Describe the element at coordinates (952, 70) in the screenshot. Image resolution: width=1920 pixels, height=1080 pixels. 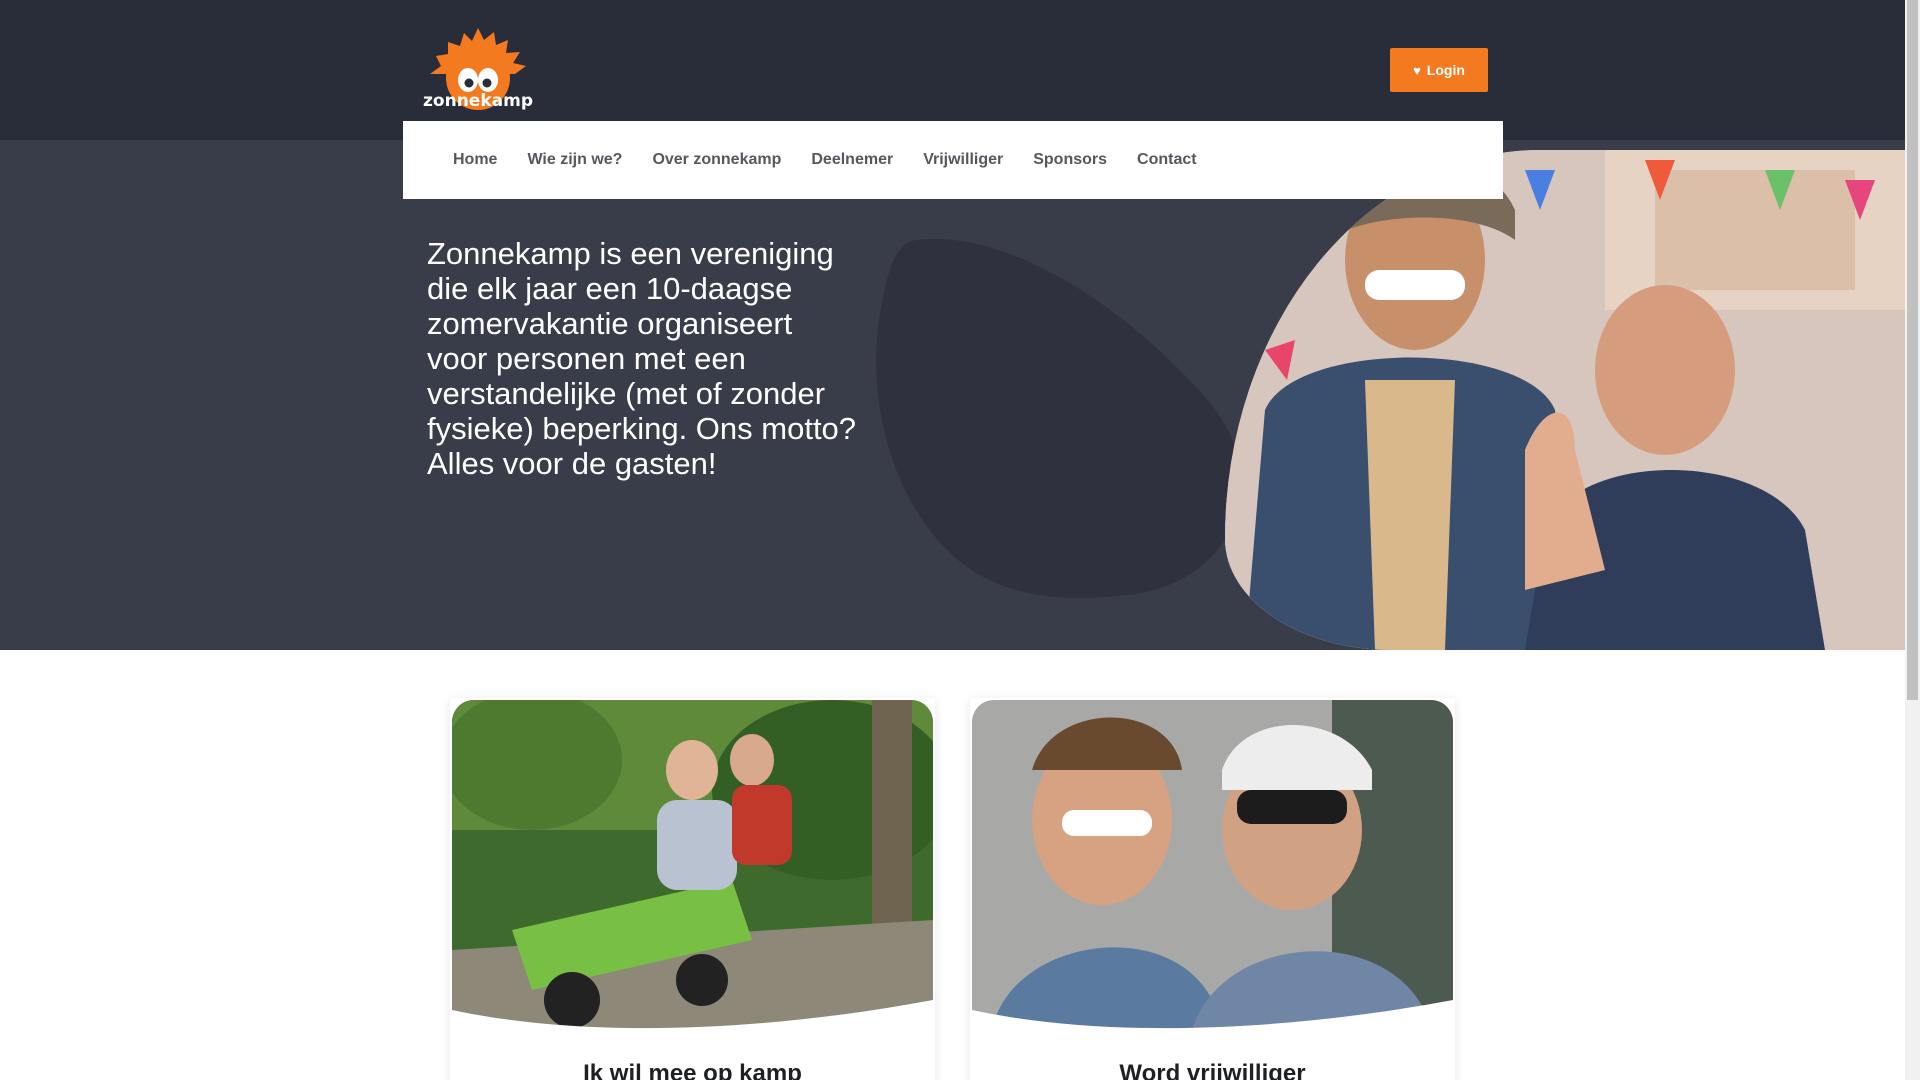
I see `site-header: zonnekamp ♥ Login` at that location.